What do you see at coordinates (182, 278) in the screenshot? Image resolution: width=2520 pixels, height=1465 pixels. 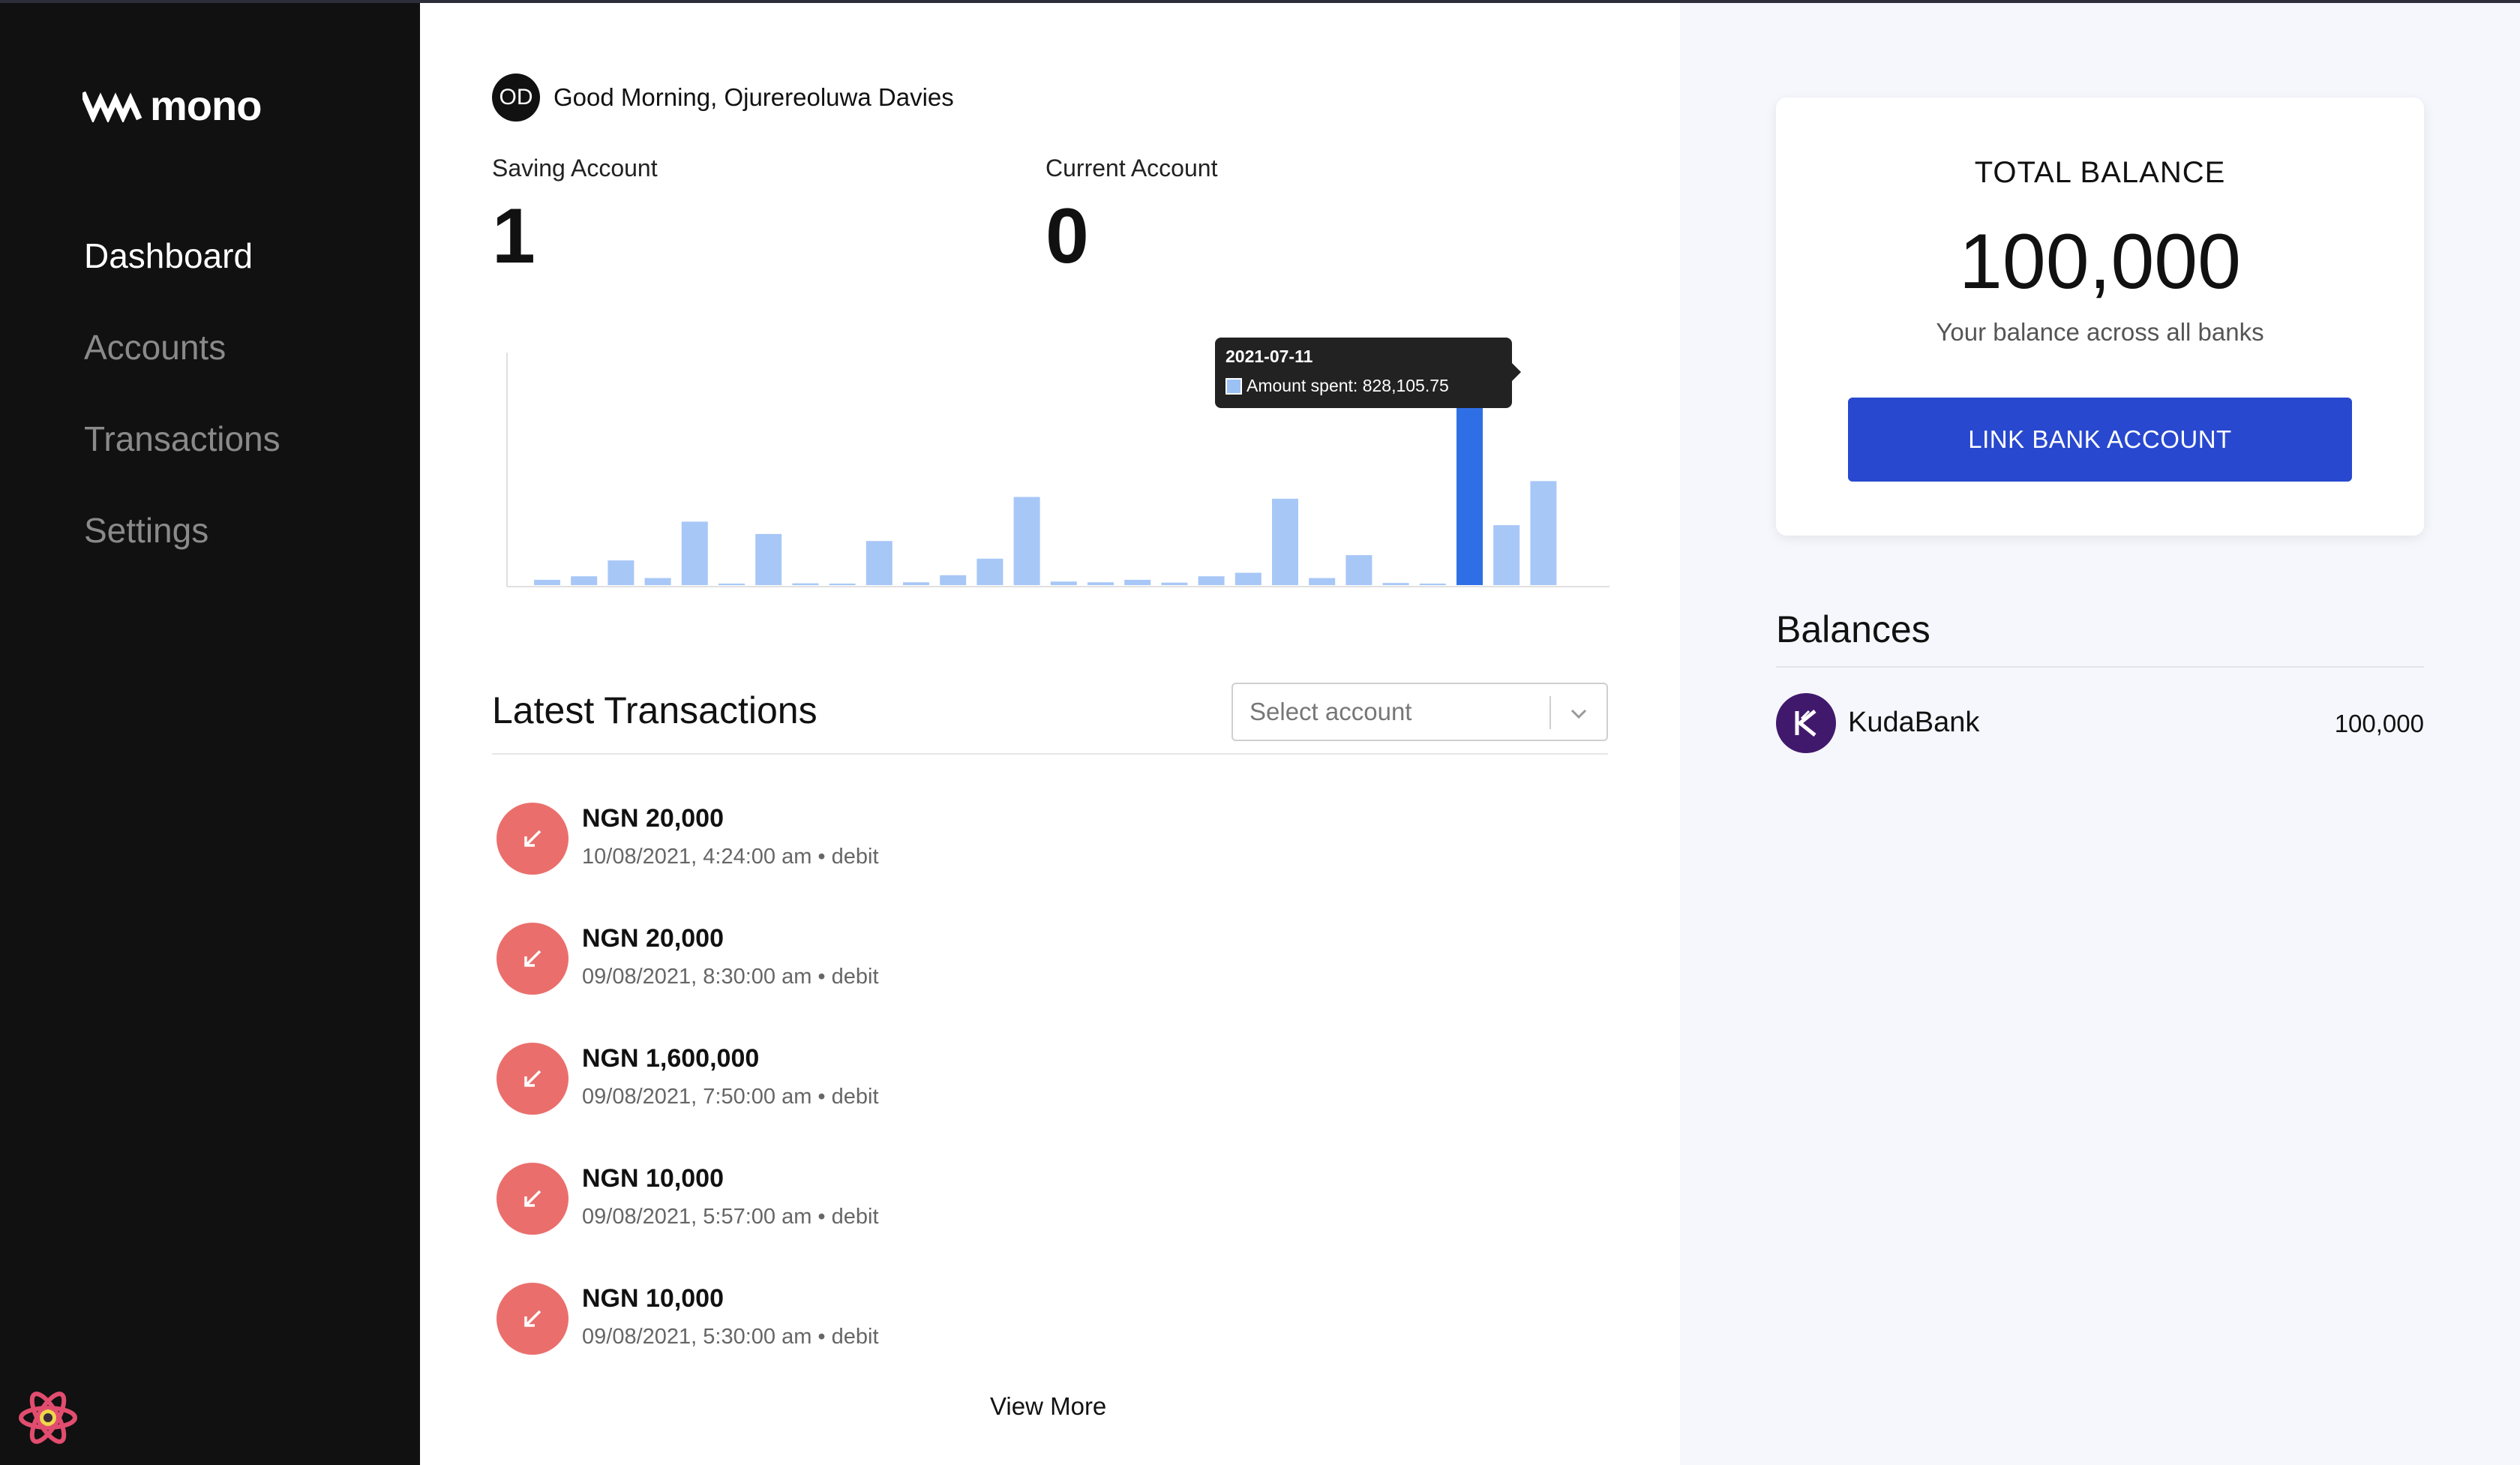 I see `sidebar-item-dashboard: Dashboard` at bounding box center [182, 278].